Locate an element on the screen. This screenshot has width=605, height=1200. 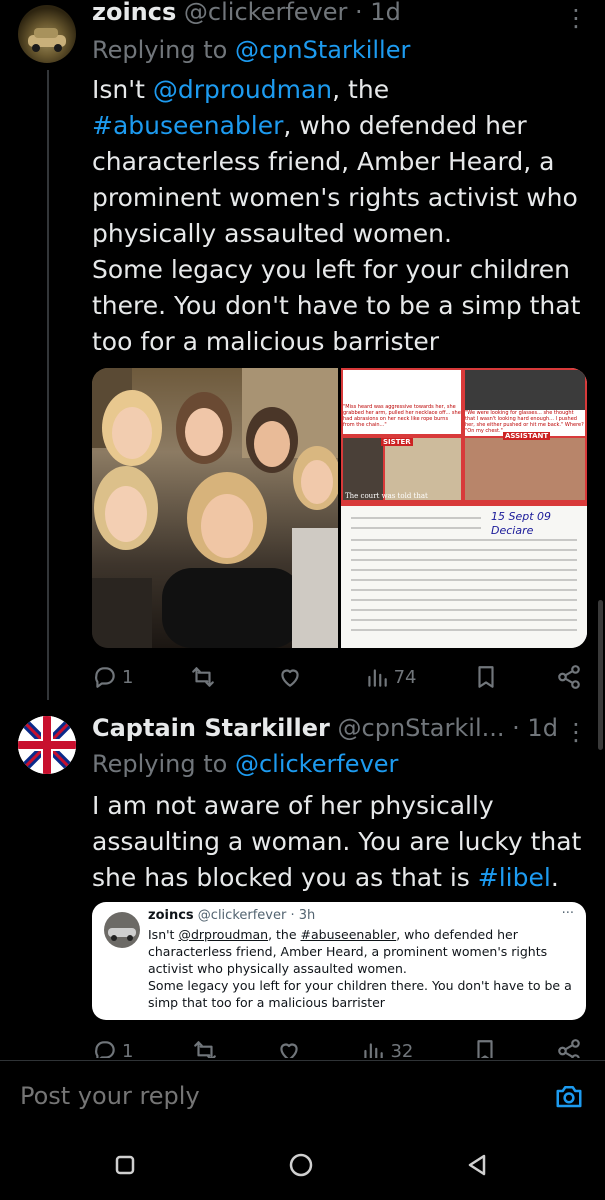
views-button: 32 is located at coordinates (386, 1048).